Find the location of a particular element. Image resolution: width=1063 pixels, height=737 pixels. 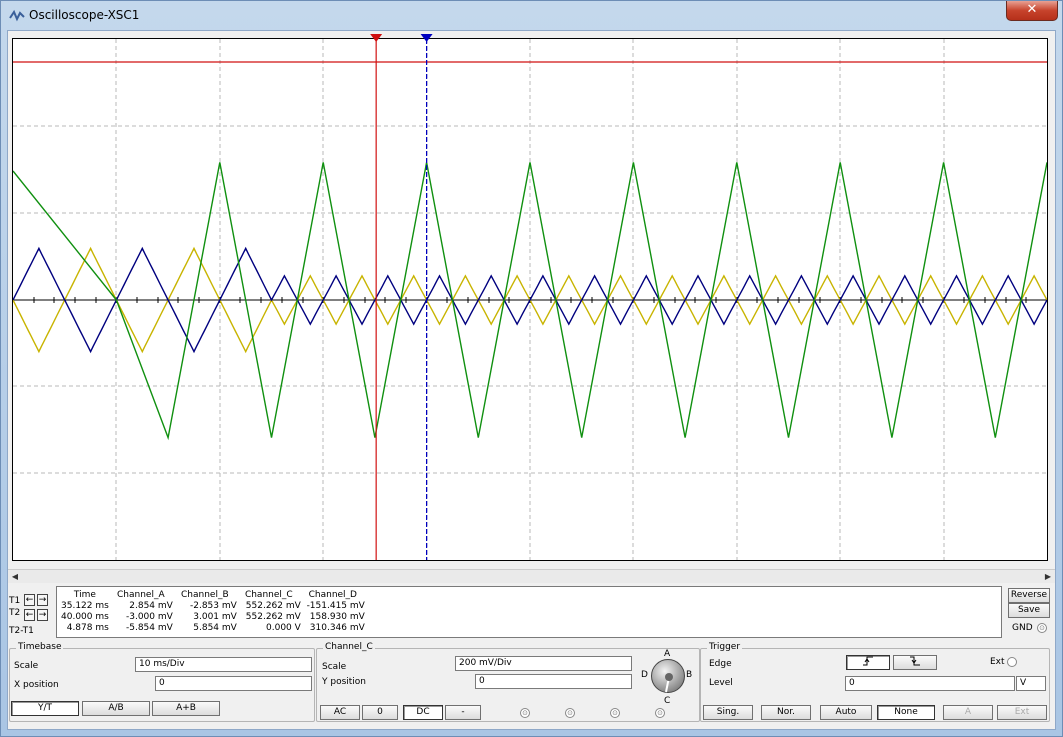

row-label-t2: T2 is located at coordinates (15, 613).